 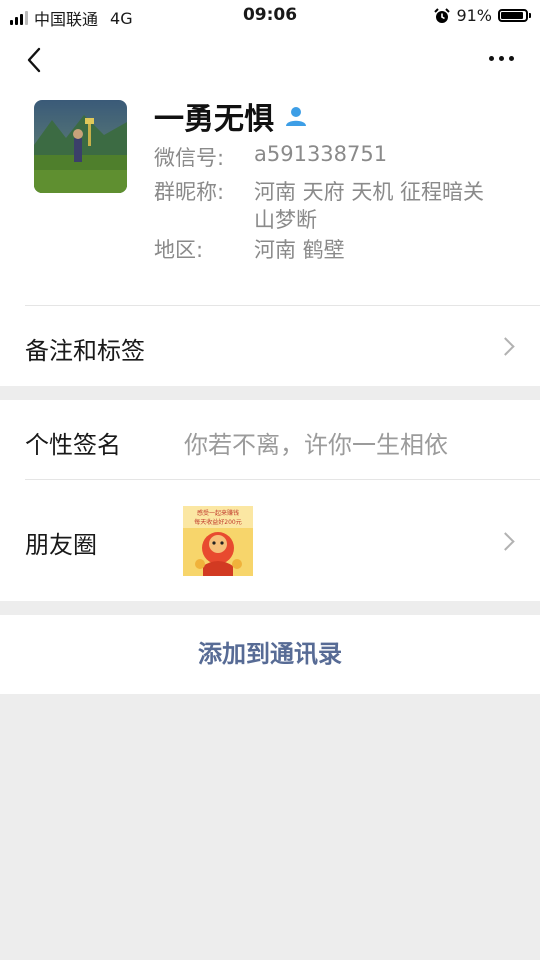 What do you see at coordinates (189, 158) in the screenshot?
I see `wechat-id-label: 微信号:` at bounding box center [189, 158].